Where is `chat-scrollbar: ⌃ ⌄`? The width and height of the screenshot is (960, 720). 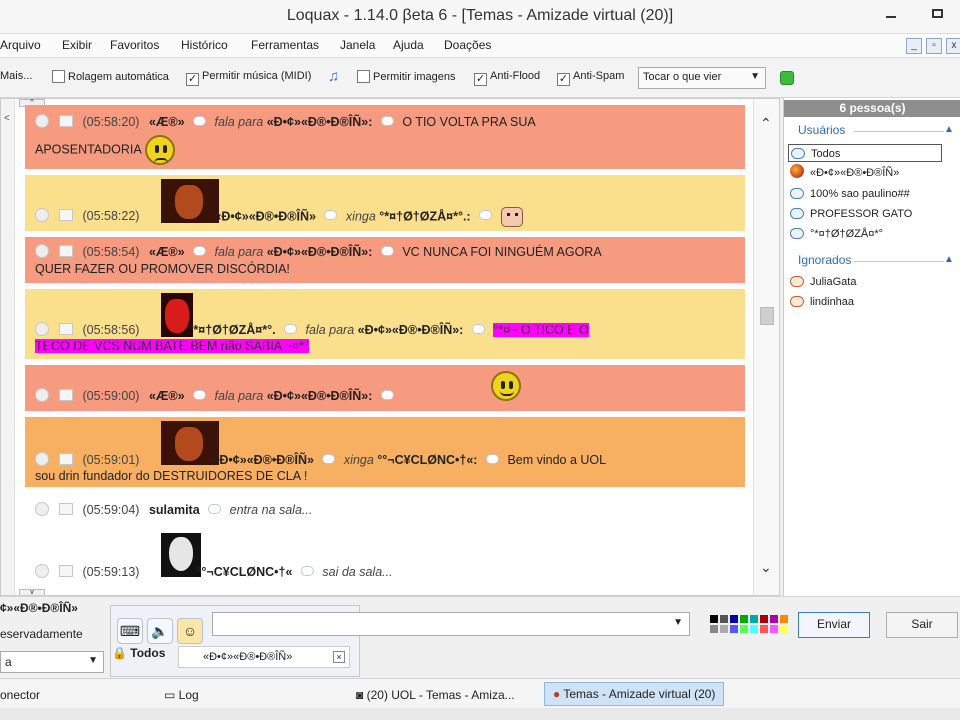
chat-scrollbar: ⌃ ⌄ is located at coordinates (766, 347).